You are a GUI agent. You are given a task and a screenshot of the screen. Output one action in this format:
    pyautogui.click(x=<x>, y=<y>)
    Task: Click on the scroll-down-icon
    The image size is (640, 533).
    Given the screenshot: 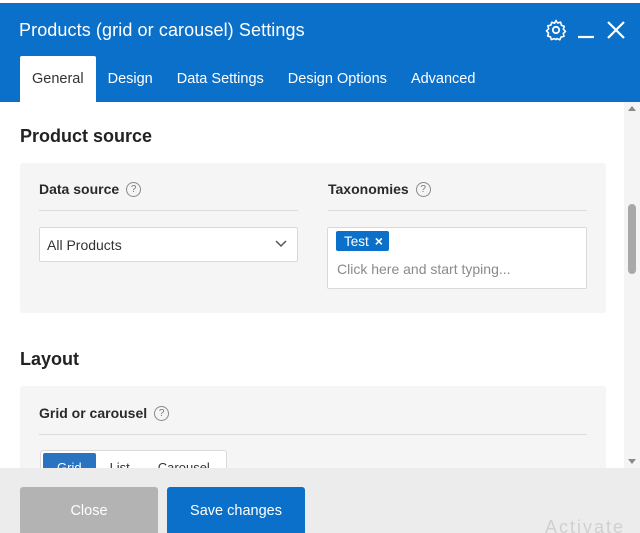 What is the action you would take?
    pyautogui.click(x=632, y=461)
    